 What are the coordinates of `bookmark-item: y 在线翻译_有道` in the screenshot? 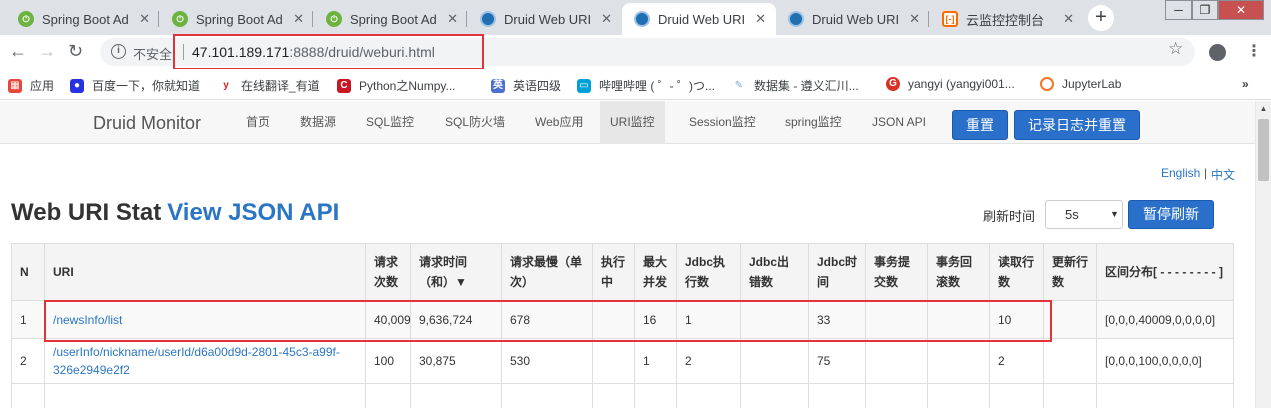 It's located at (269, 85).